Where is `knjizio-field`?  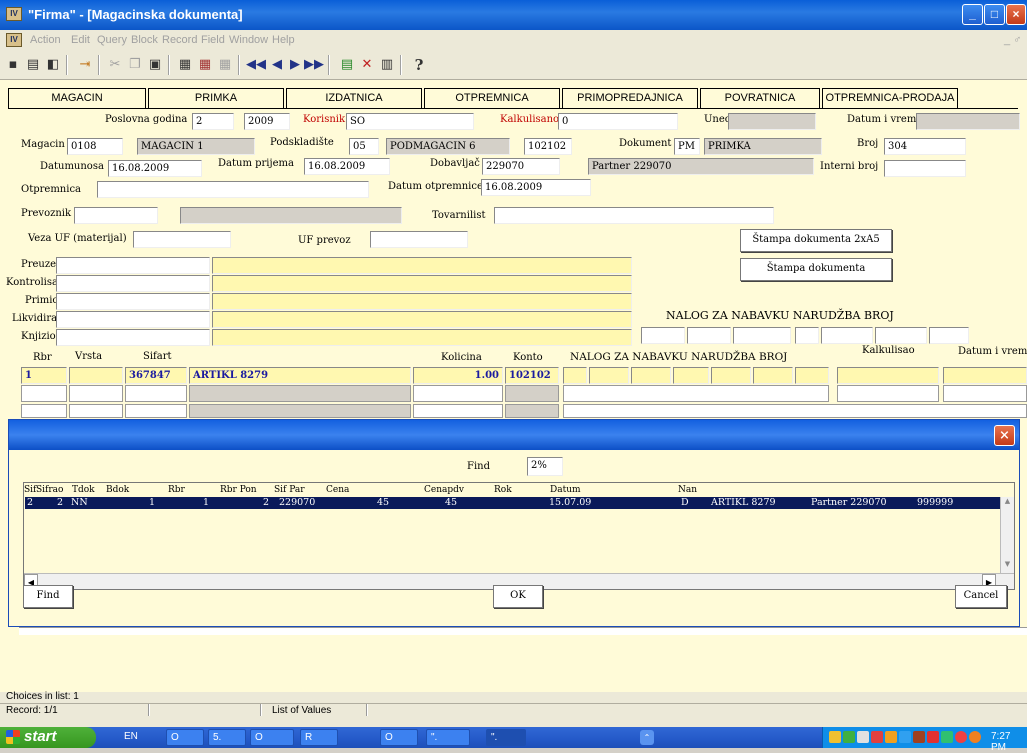 knjizio-field is located at coordinates (133, 337).